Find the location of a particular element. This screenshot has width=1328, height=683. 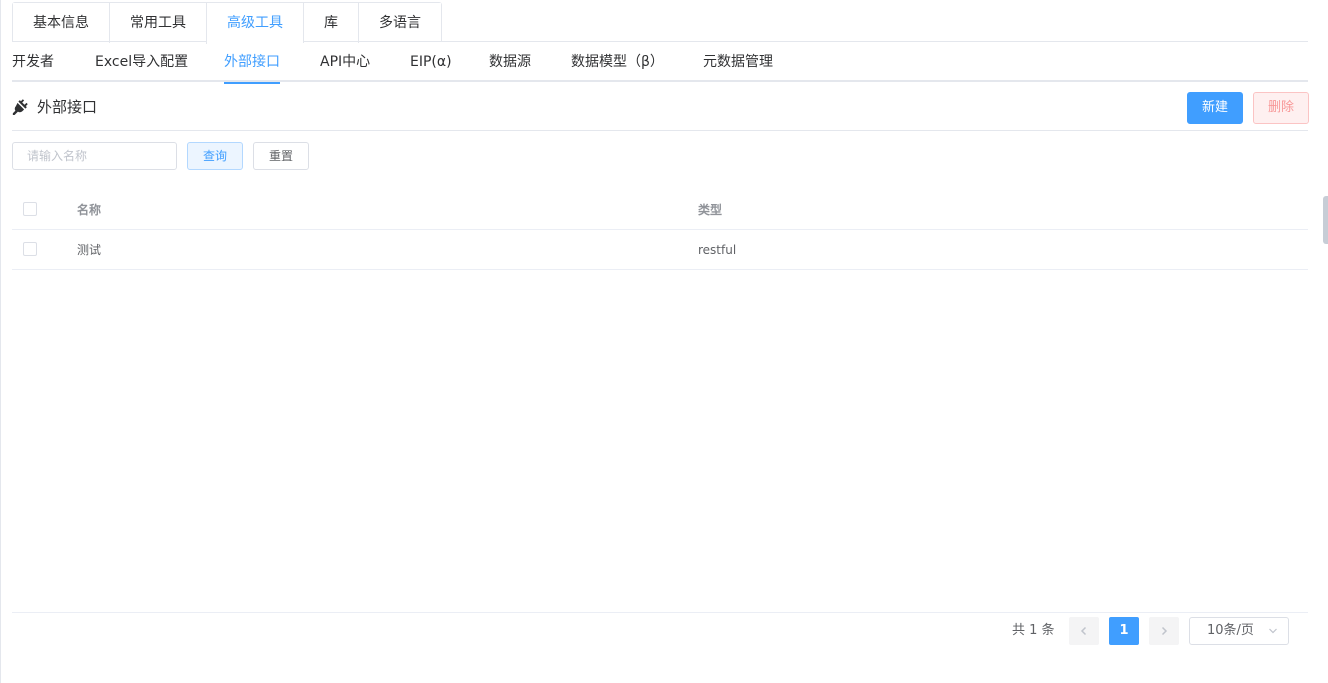

next-page-button is located at coordinates (1164, 631).